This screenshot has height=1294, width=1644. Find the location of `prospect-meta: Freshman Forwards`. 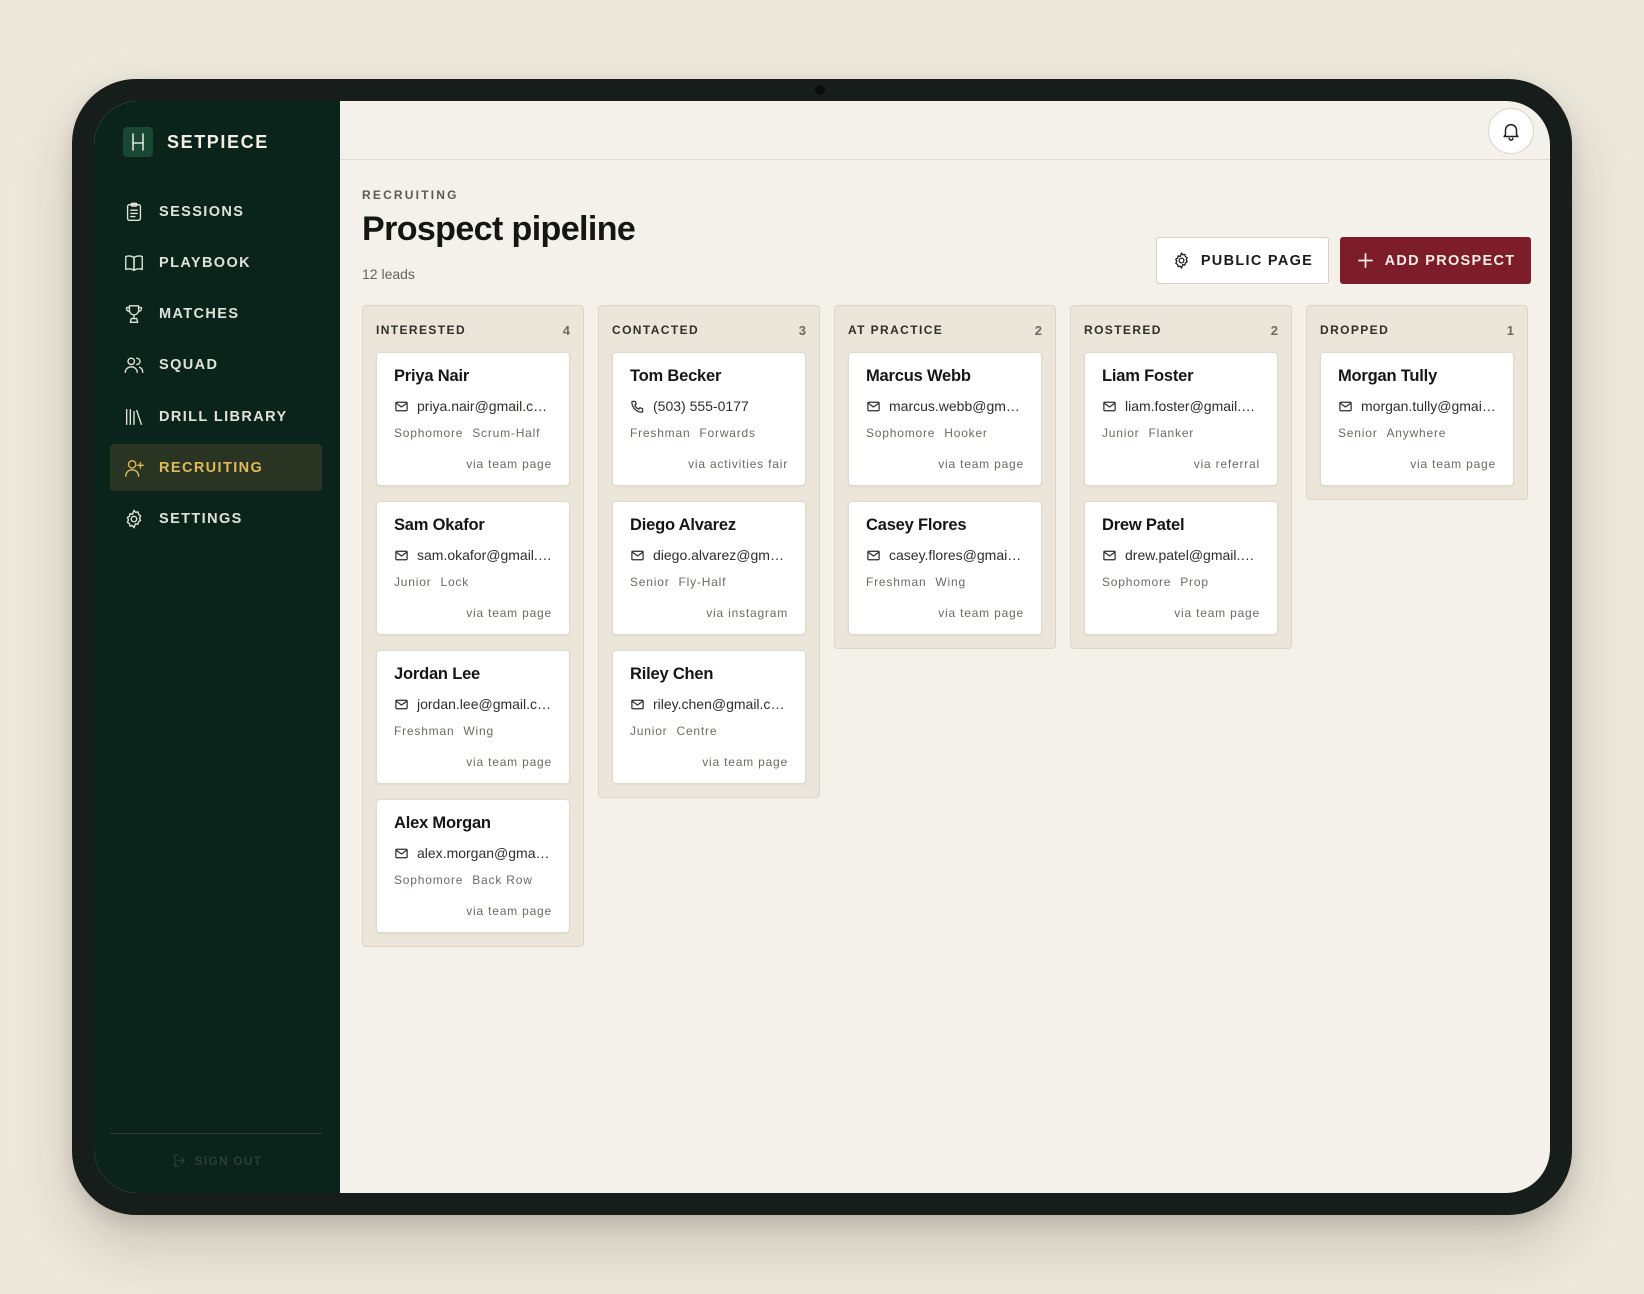

prospect-meta: Freshman Forwards is located at coordinates (709, 433).